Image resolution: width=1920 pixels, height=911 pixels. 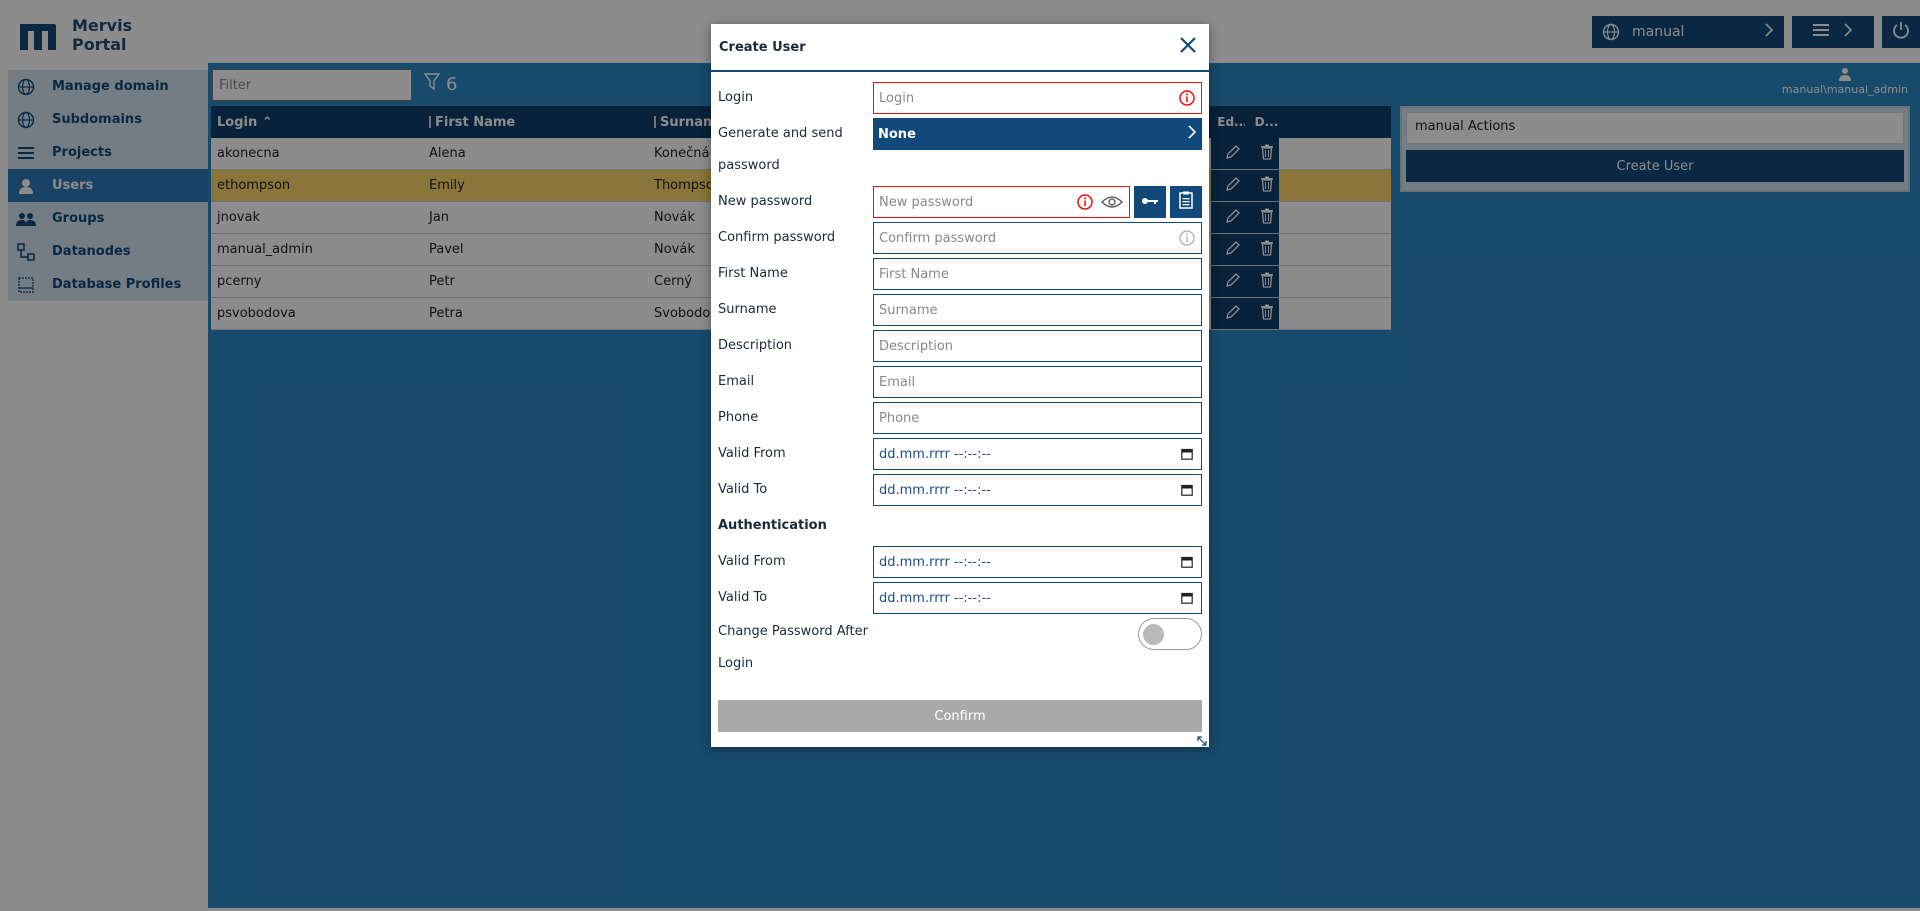 I want to click on new-password-label: New password, so click(x=765, y=201).